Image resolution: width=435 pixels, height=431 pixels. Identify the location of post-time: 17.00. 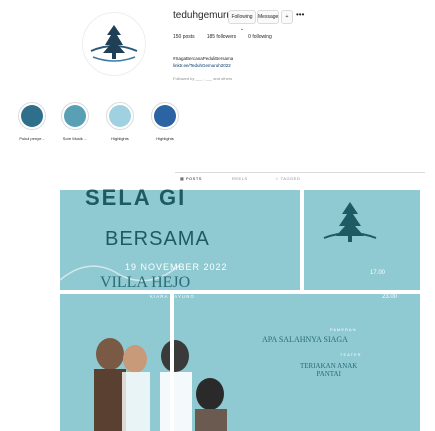
(378, 273).